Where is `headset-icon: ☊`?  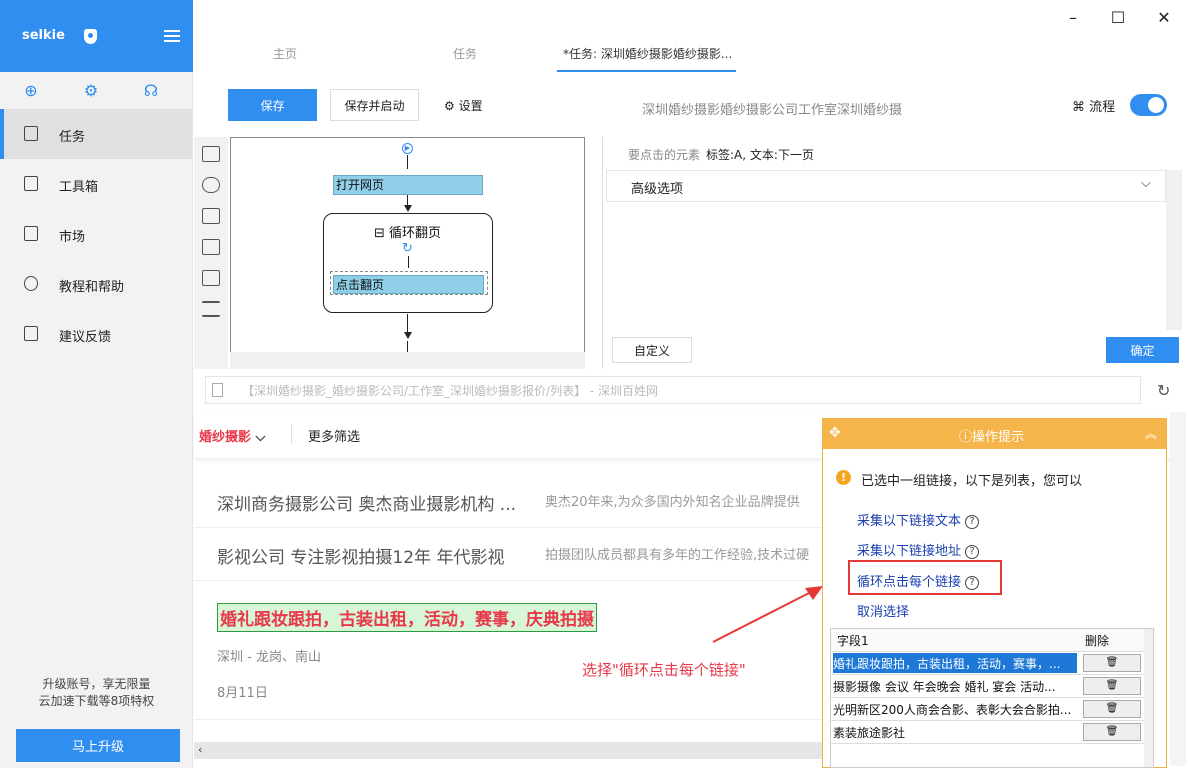
headset-icon: ☊ is located at coordinates (151, 91).